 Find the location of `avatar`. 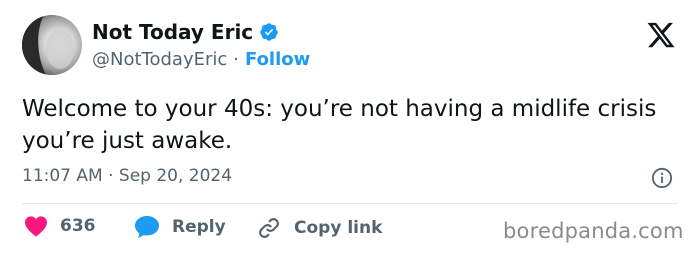

avatar is located at coordinates (52, 45).